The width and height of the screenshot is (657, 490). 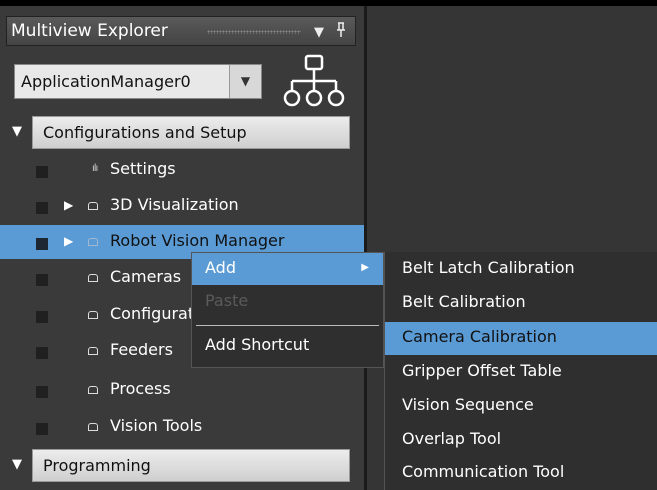 I want to click on tree-item-label: Settings, so click(x=143, y=168).